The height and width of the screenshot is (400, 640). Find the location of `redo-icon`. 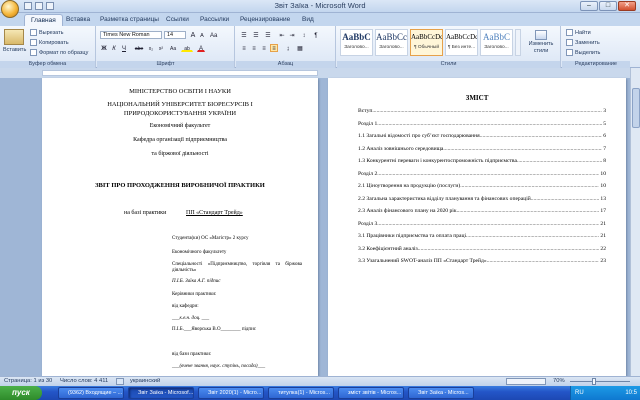

redo-icon is located at coordinates (50, 6).